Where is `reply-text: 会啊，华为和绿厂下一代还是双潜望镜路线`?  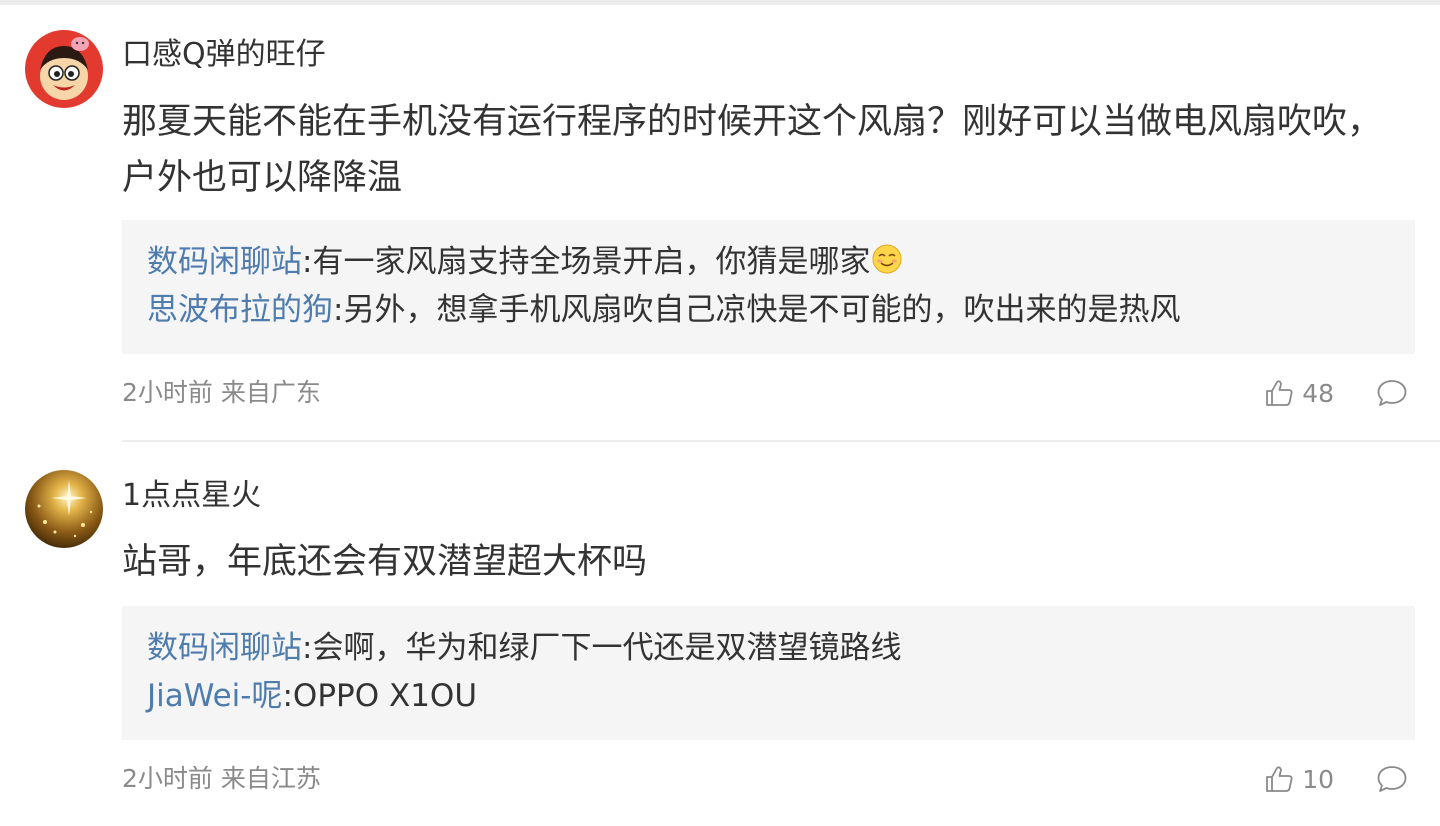 reply-text: 会啊，华为和绿厂下一代还是双潜望镜路线 is located at coordinates (607, 648).